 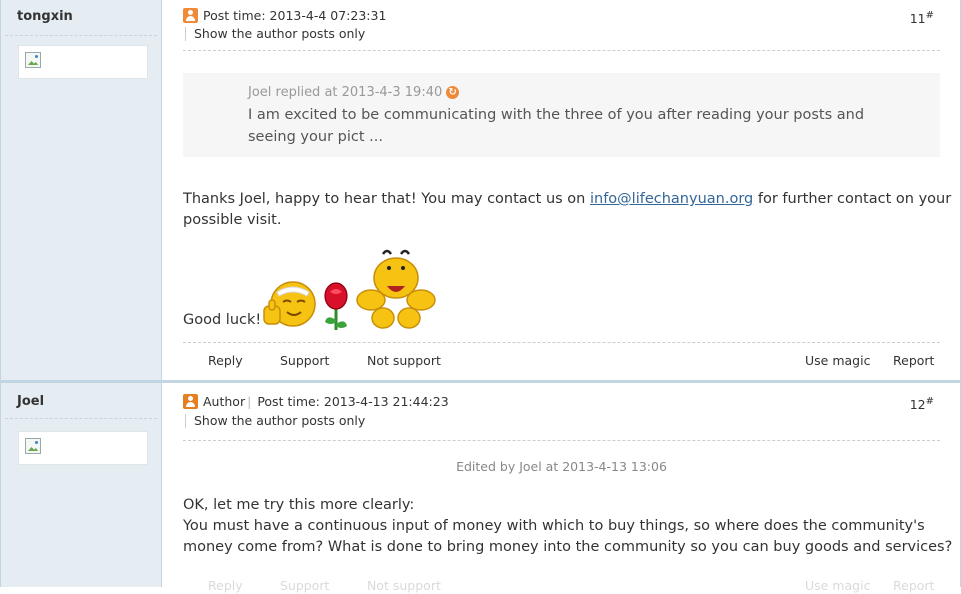 I want to click on post-body-line: OK, let me try this more clearly:, so click(x=299, y=505).